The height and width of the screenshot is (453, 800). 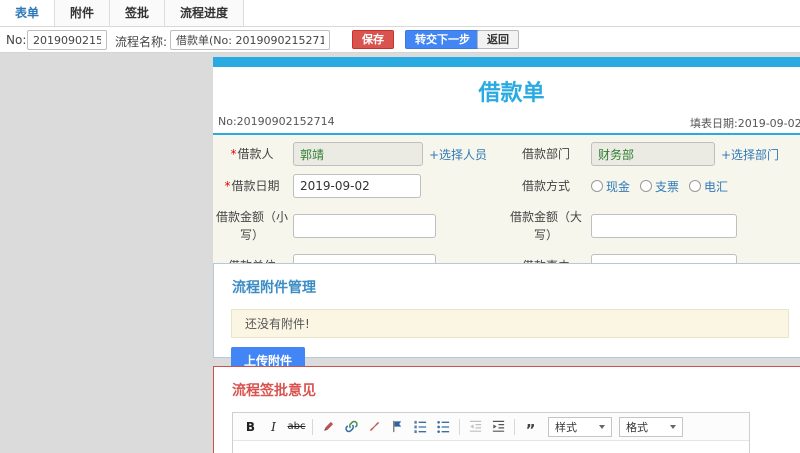 I want to click on editor-content-area, so click(x=491, y=447).